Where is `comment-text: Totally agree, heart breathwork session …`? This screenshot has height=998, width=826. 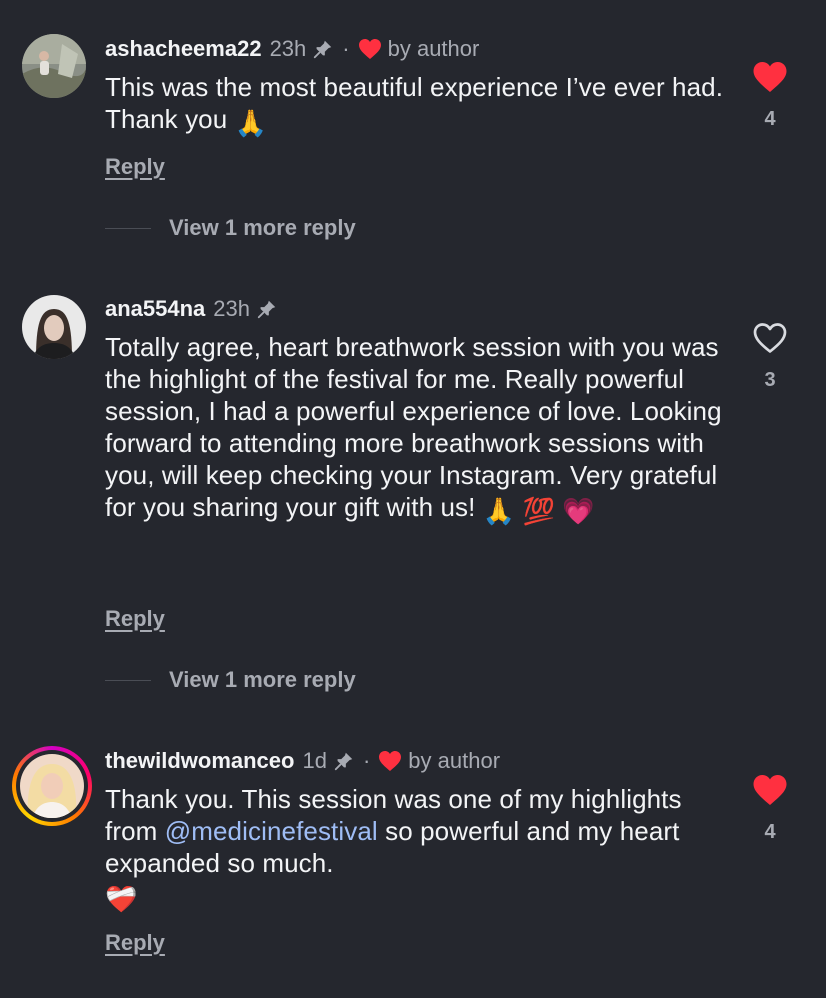 comment-text: Totally agree, heart breathwork session … is located at coordinates (415, 429).